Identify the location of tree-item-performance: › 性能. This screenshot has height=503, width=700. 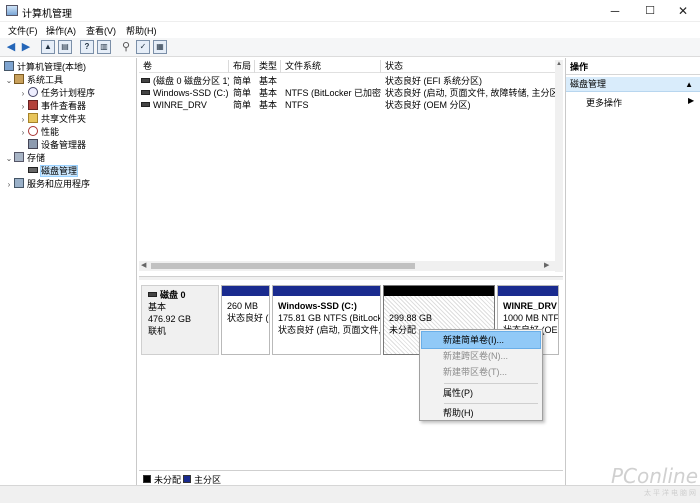
(38, 132).